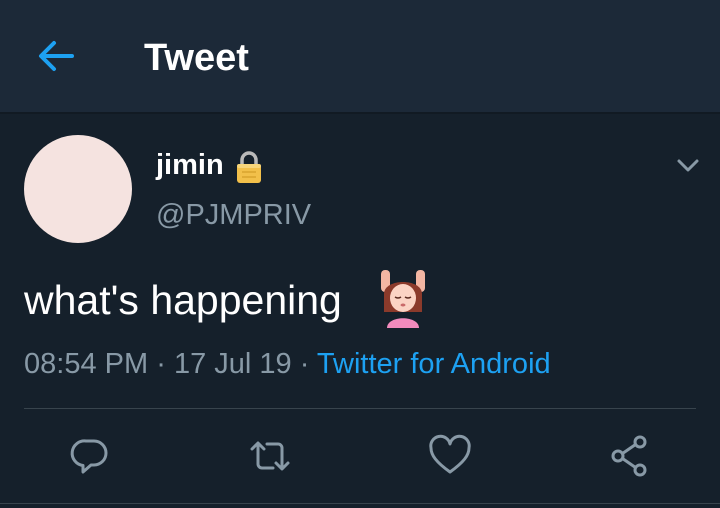 The image size is (720, 508). What do you see at coordinates (86, 364) in the screenshot?
I see `tweet-time: 08:54 PM` at bounding box center [86, 364].